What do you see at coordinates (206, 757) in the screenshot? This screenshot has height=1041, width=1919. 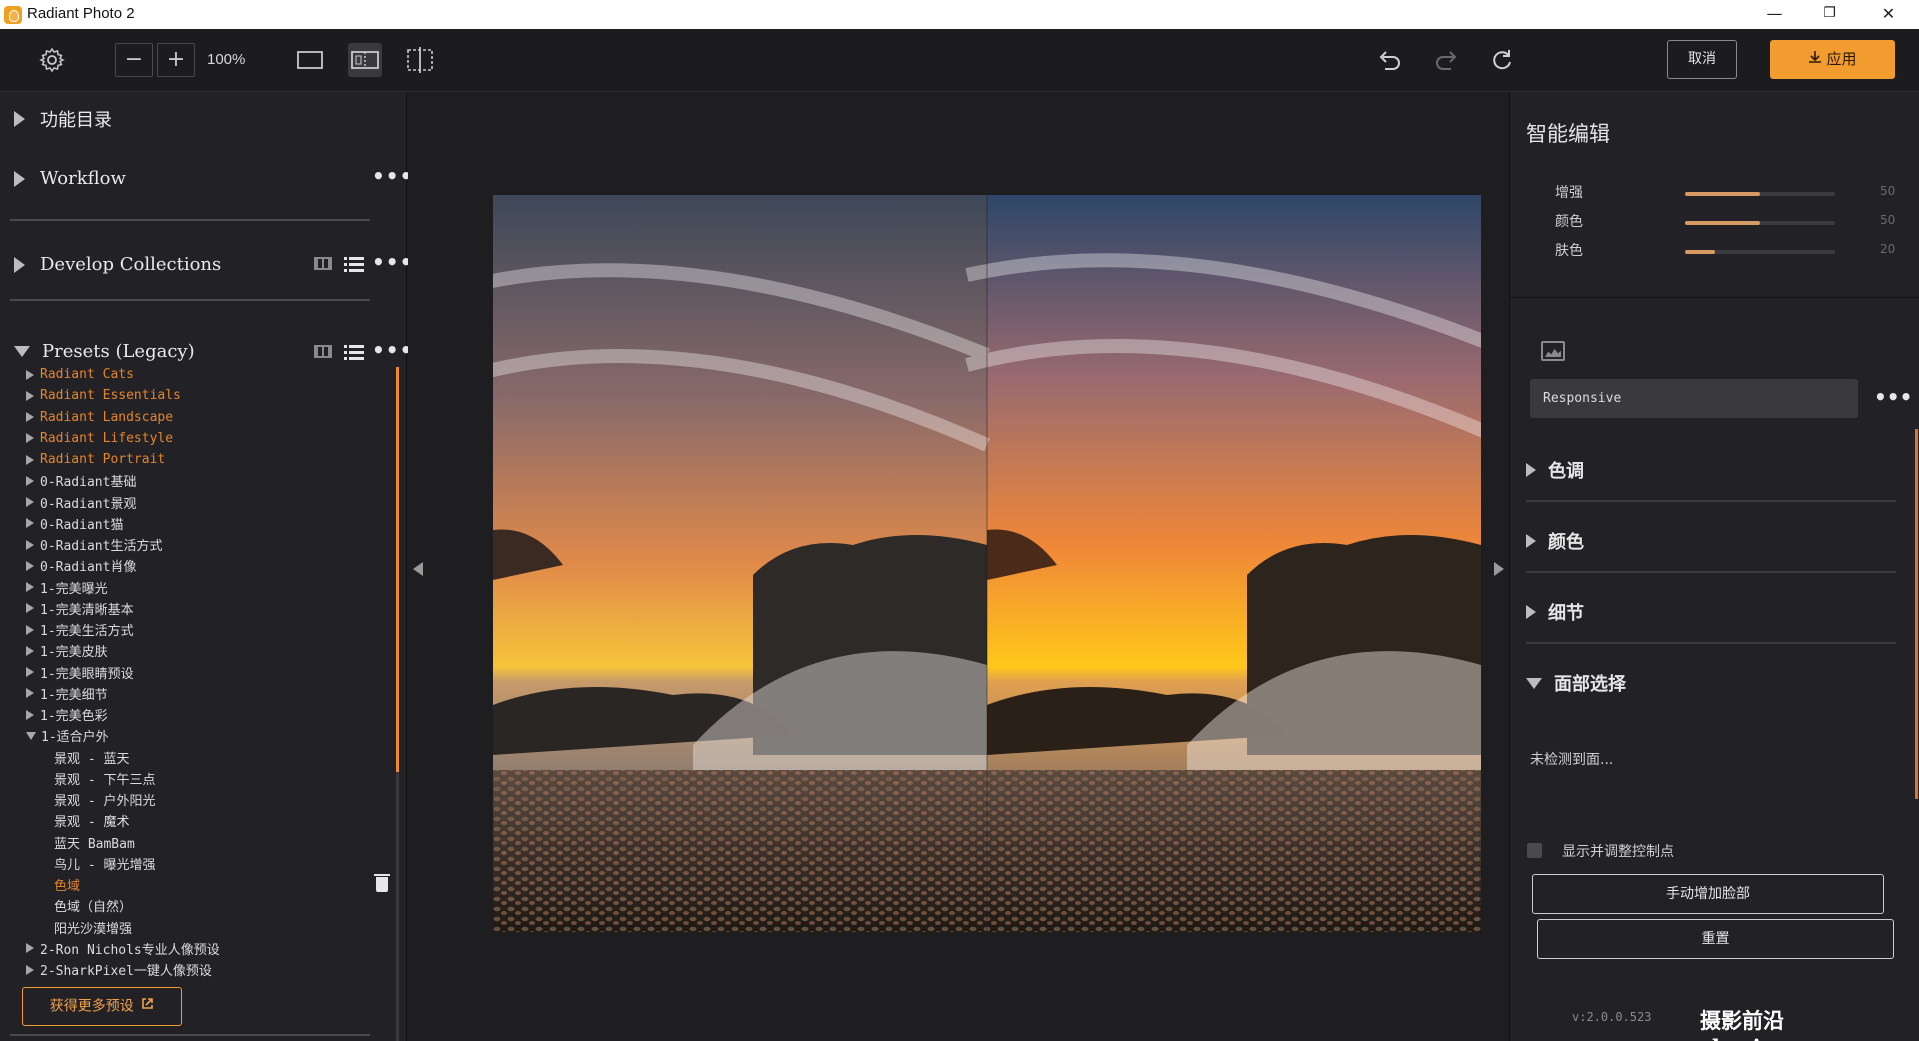 I see `preset-item: 景观 - 蓝天` at bounding box center [206, 757].